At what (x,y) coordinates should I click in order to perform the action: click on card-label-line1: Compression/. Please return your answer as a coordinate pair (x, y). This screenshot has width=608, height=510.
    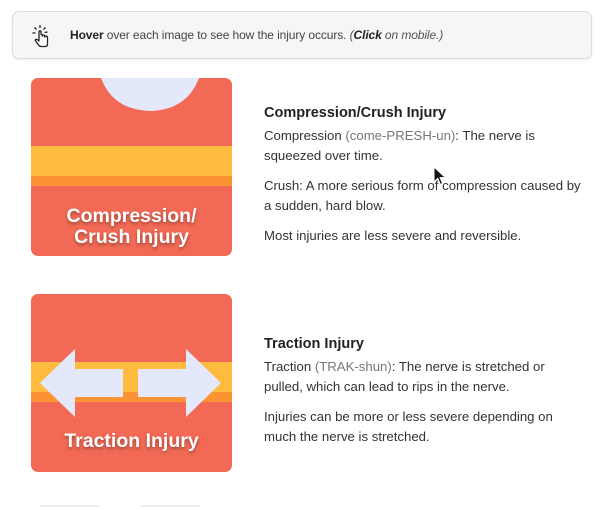
    Looking at the image, I should click on (131, 216).